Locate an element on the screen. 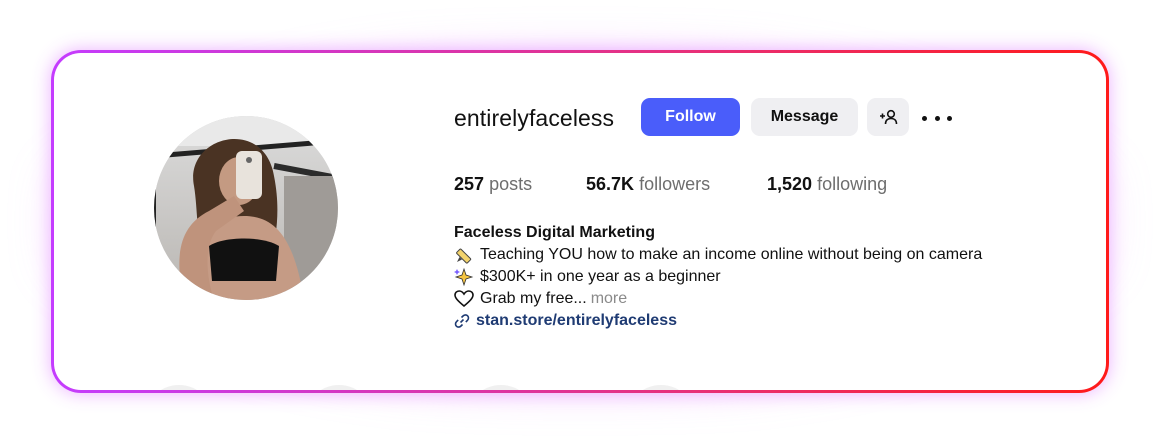  more-options-icon is located at coordinates (937, 118).